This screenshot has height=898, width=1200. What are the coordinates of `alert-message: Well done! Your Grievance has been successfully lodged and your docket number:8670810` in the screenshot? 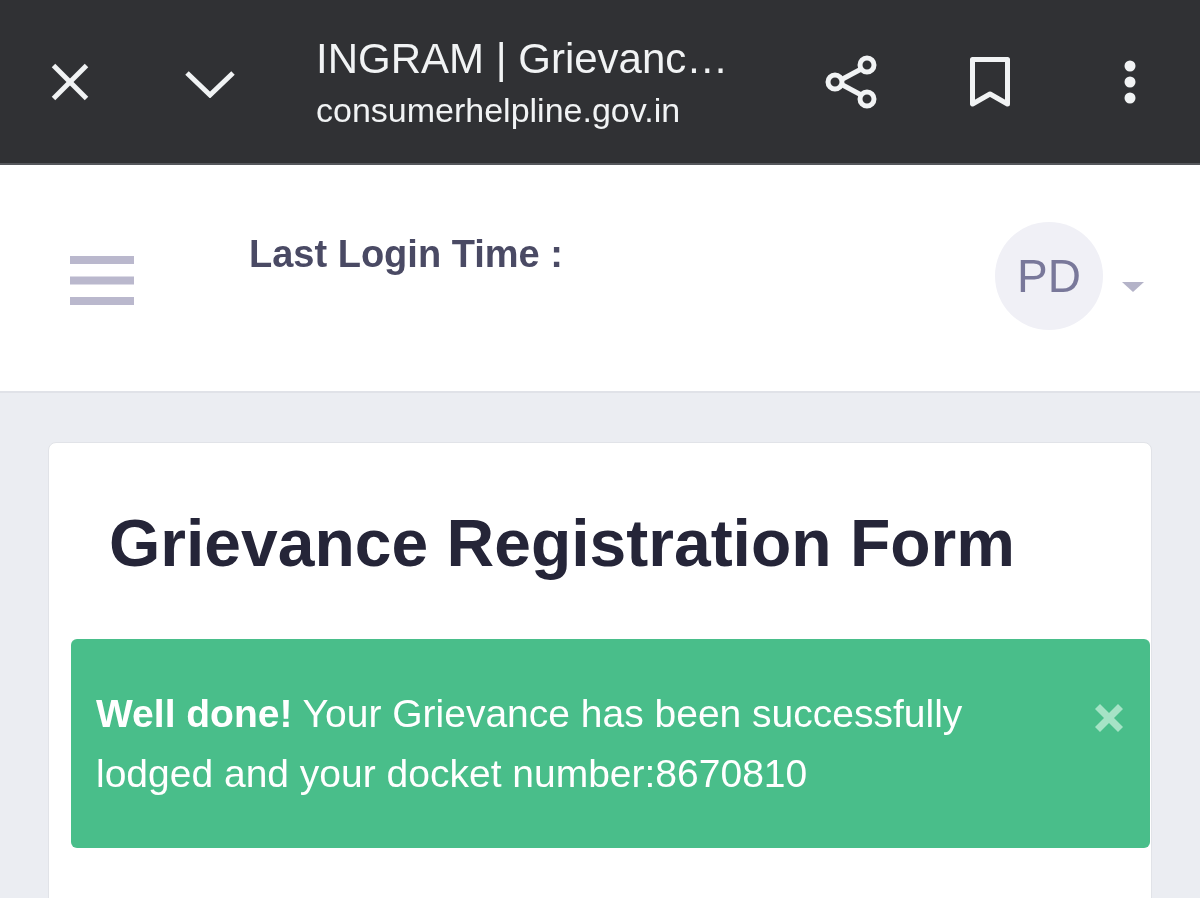 It's located at (530, 744).